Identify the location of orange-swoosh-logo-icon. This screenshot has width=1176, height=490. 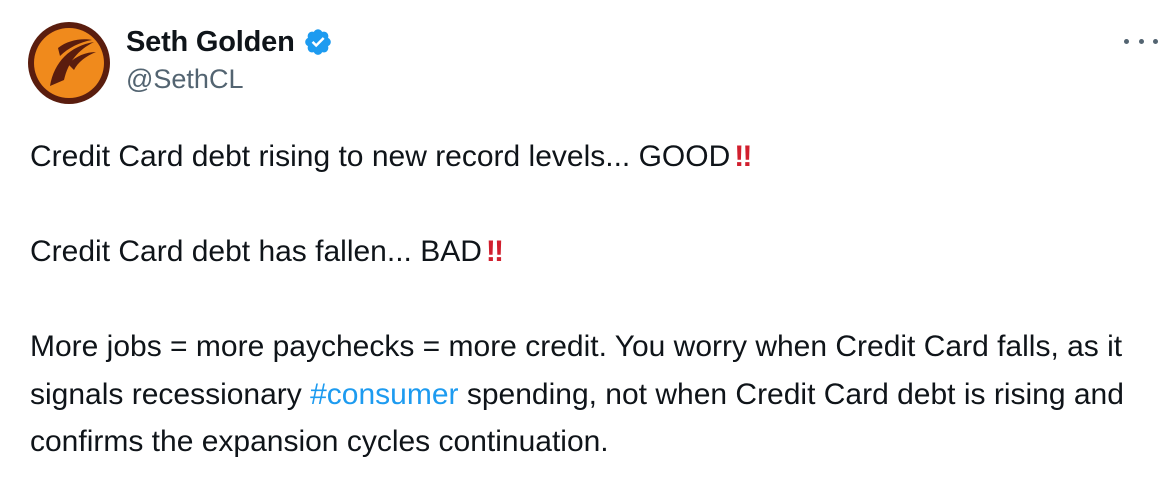
(69, 63).